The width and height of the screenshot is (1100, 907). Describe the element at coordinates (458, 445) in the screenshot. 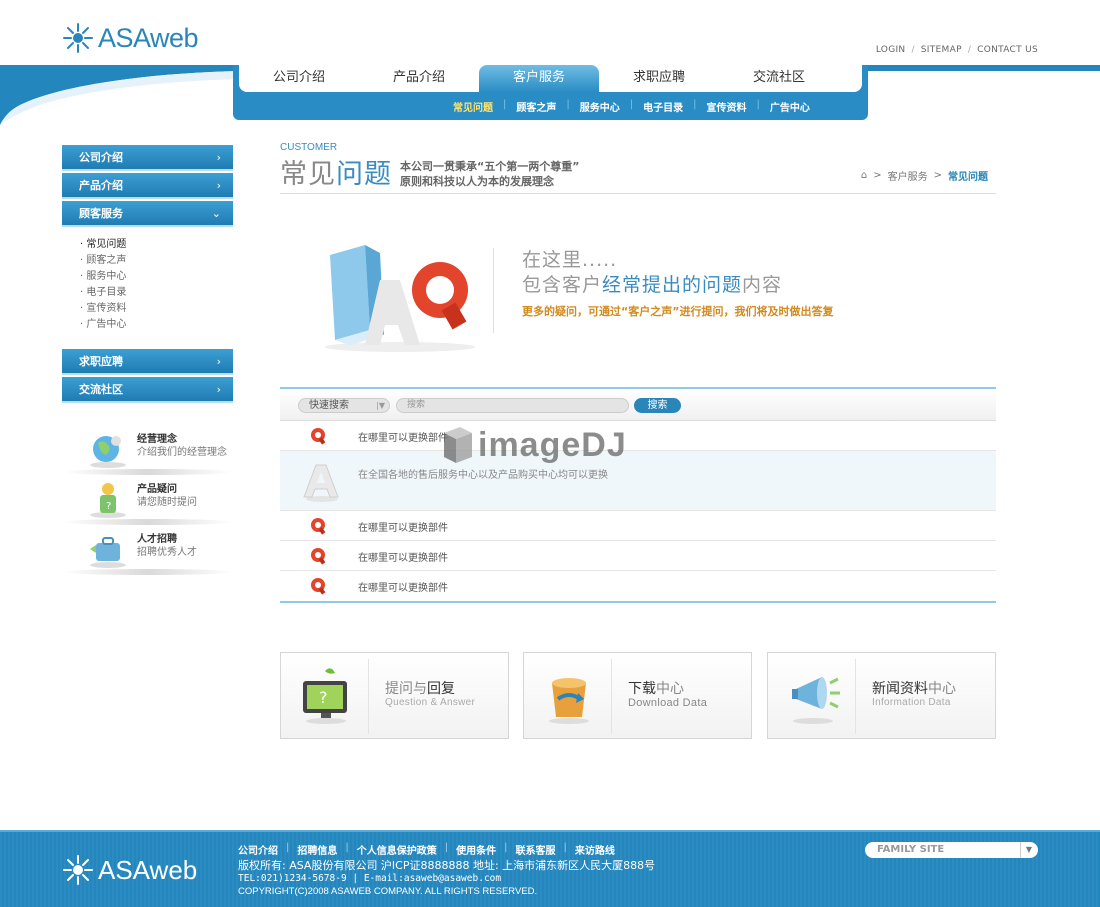

I see `watermark-cube-icon` at that location.